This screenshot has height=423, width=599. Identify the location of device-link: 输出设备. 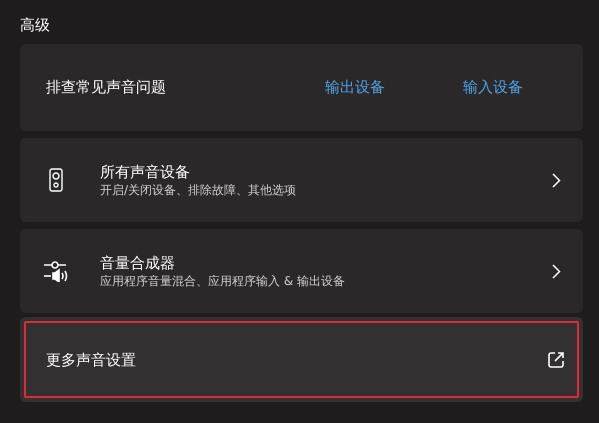
(355, 87).